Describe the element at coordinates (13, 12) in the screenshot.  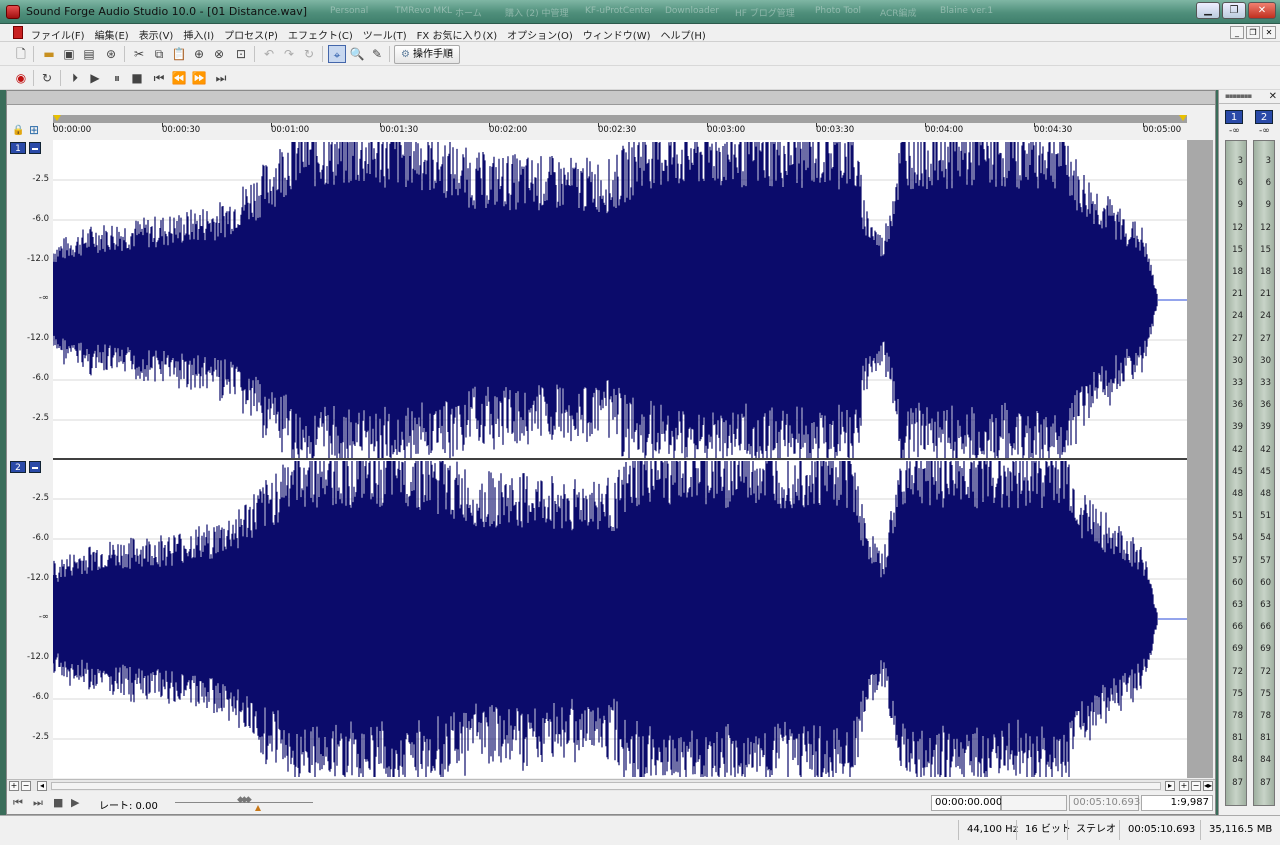
I see `app-icon` at that location.